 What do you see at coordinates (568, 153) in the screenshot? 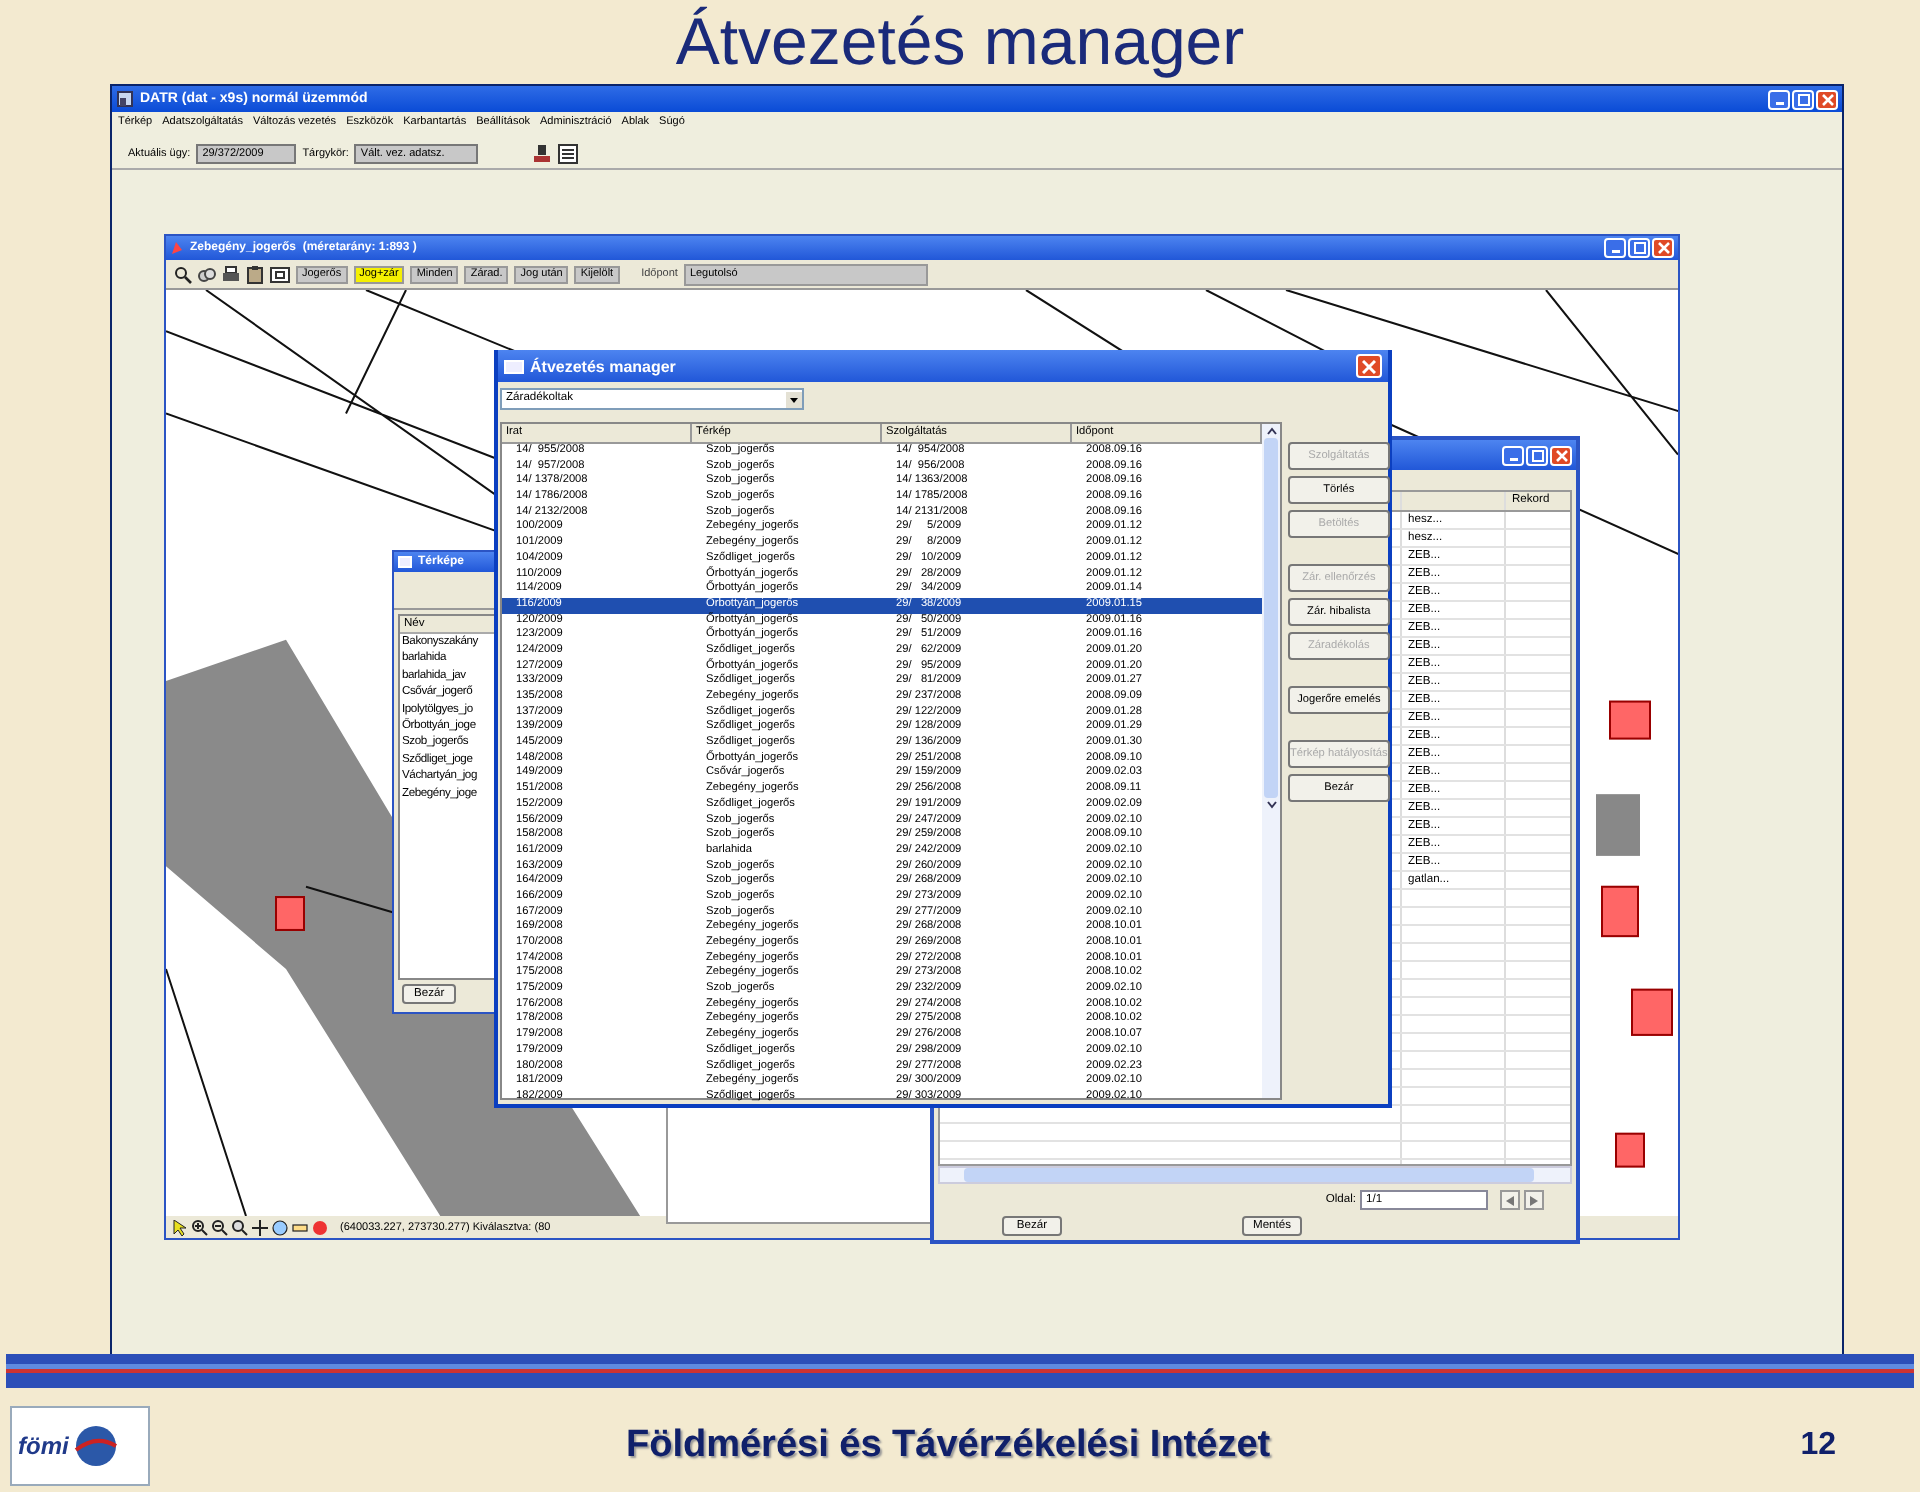
I see `list-icon` at bounding box center [568, 153].